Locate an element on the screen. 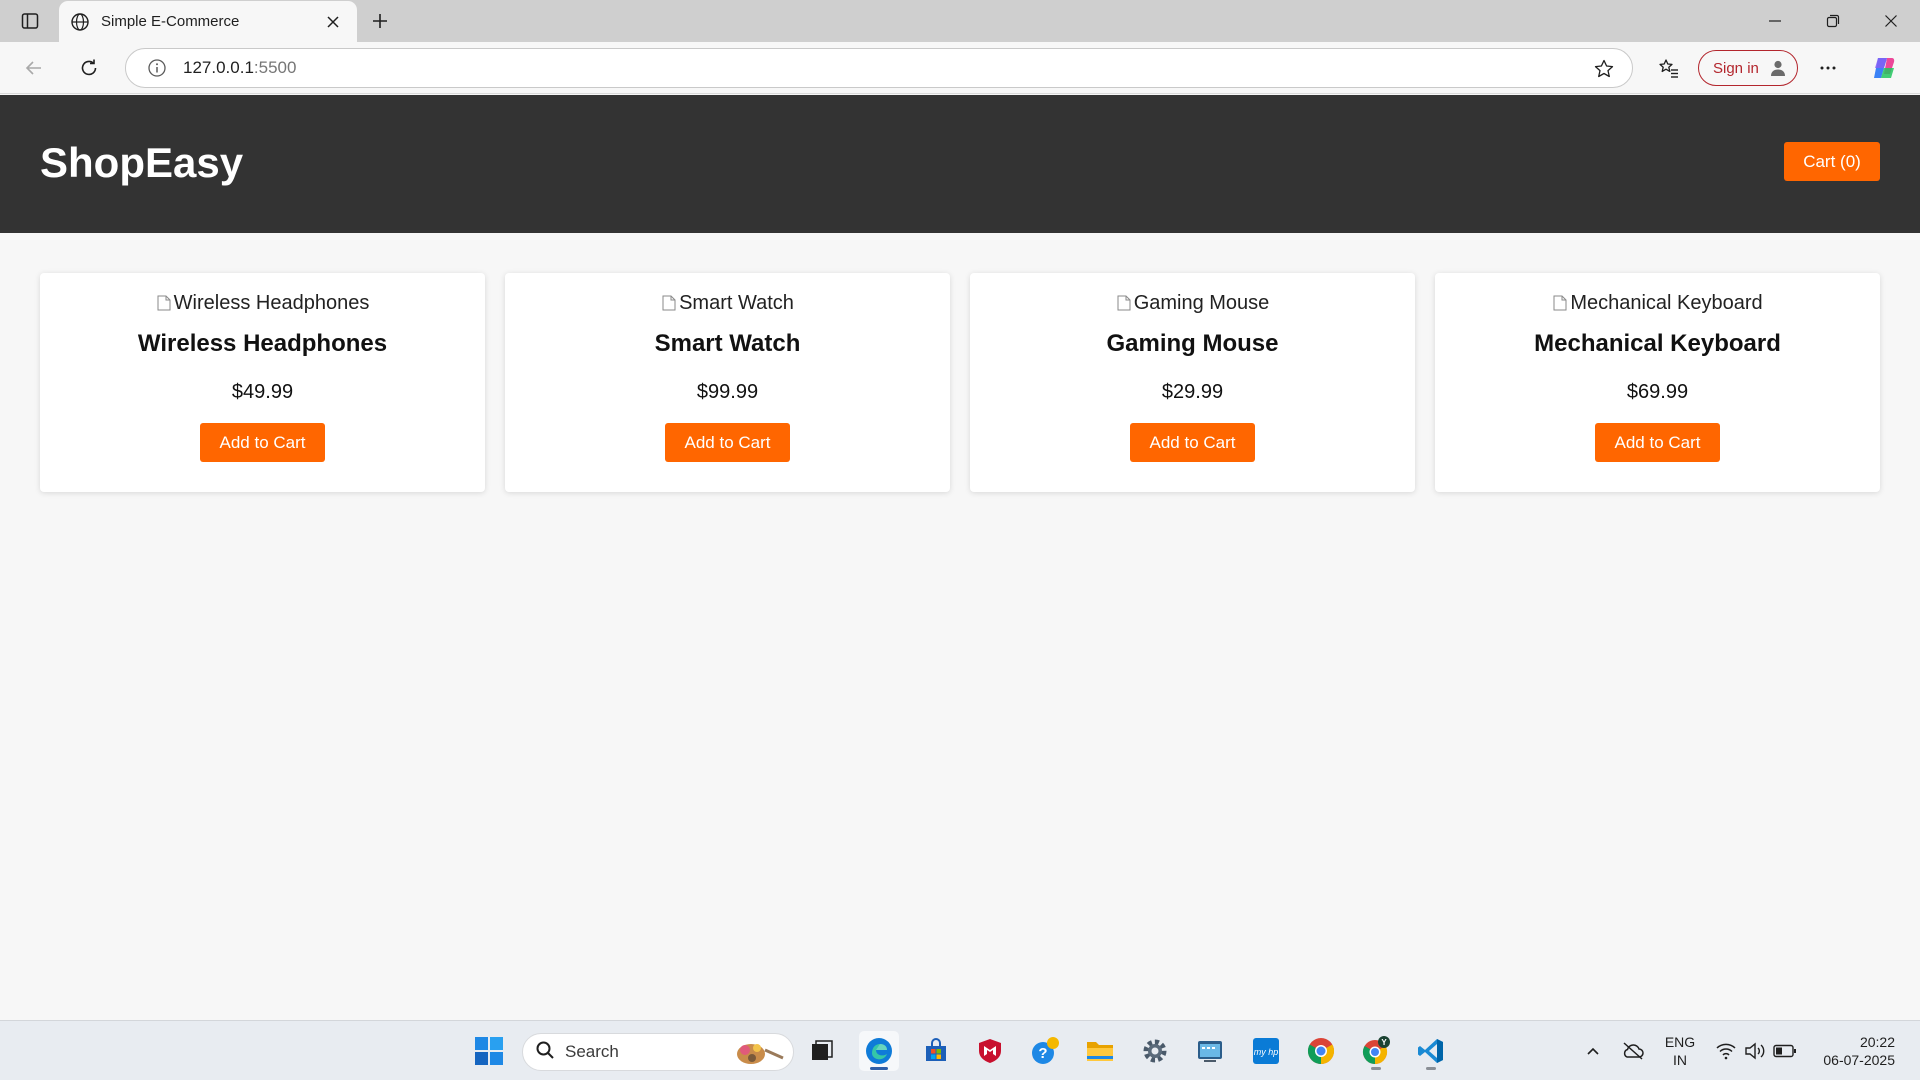  copilot-icon is located at coordinates (1884, 68).